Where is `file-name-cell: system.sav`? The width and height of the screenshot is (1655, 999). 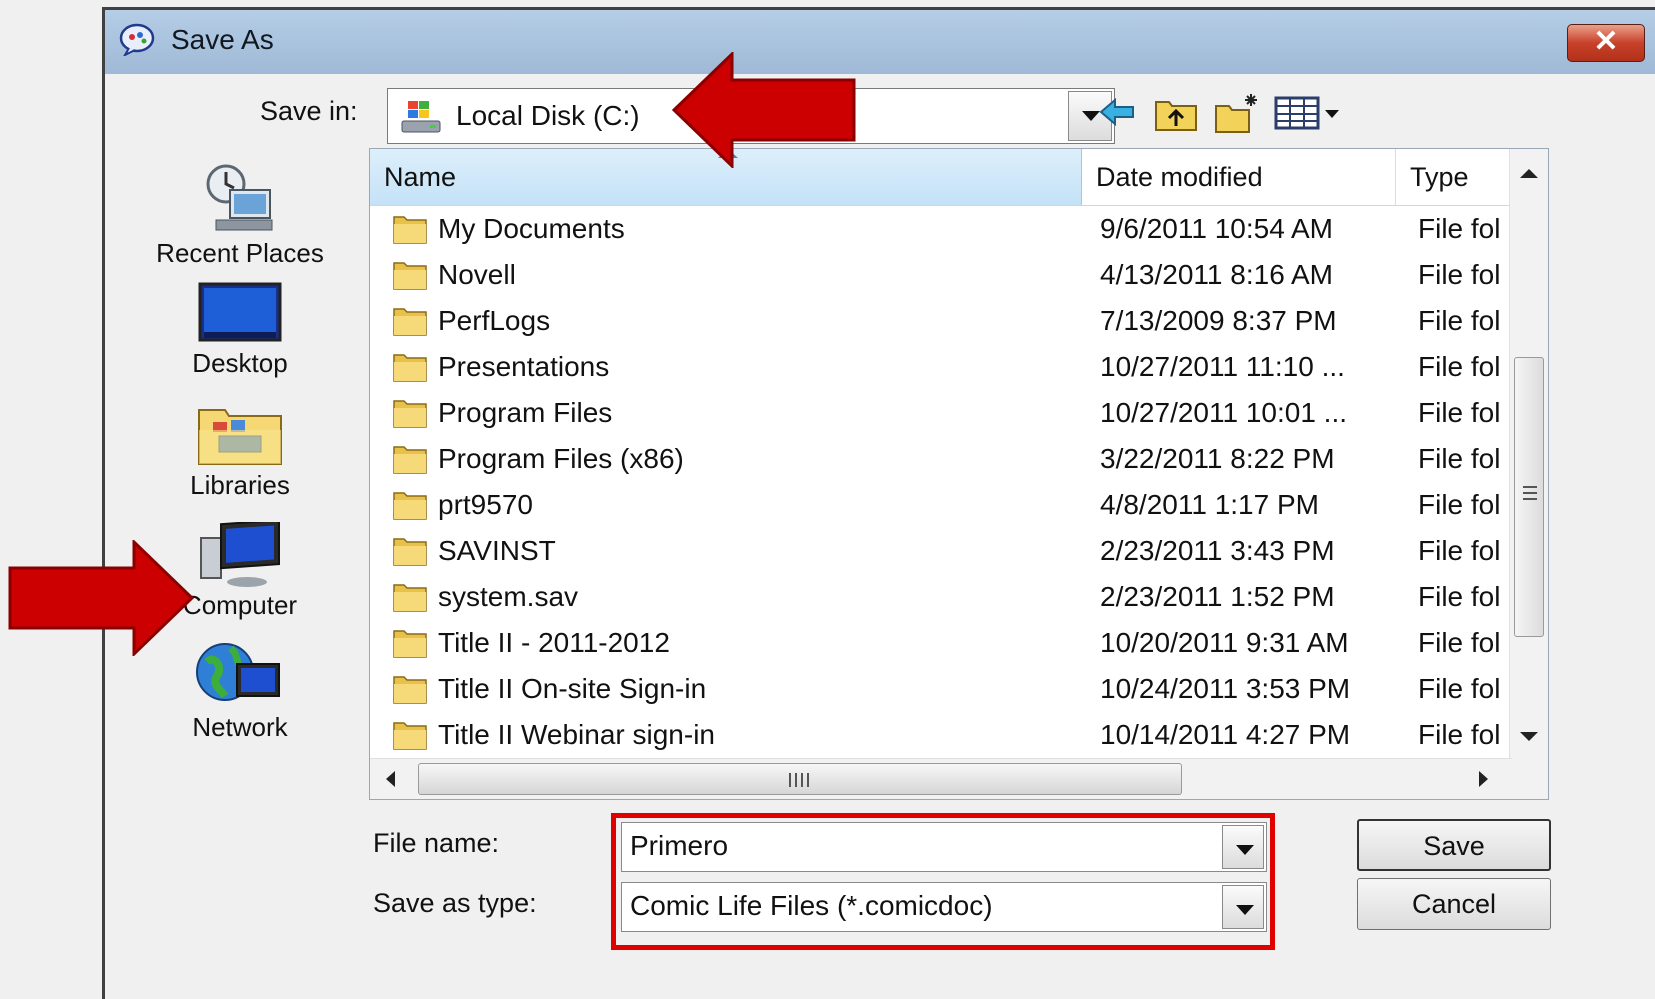 file-name-cell: system.sav is located at coordinates (508, 596).